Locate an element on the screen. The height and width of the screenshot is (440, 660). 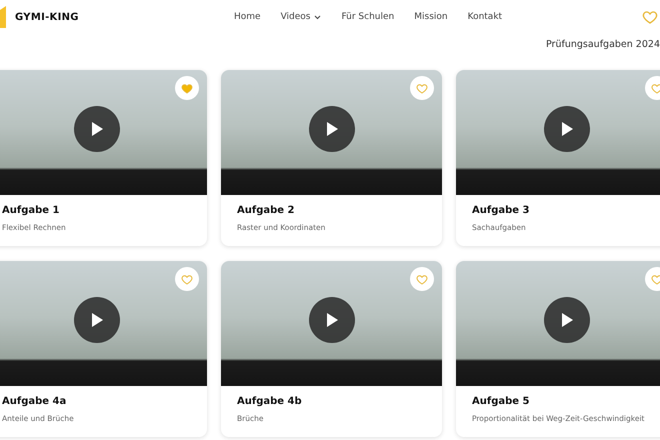
favorites-button is located at coordinates (650, 17).